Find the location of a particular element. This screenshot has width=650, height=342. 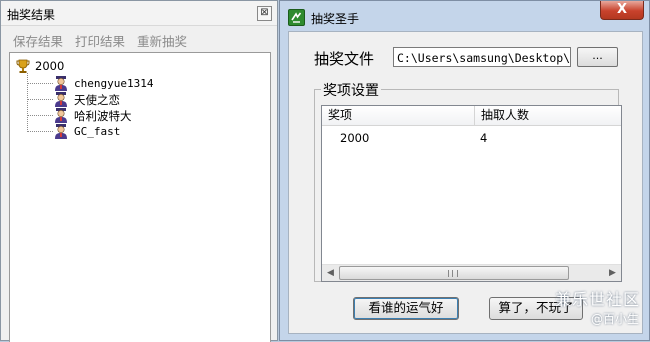

watermark-sub: @百小生 is located at coordinates (614, 319).